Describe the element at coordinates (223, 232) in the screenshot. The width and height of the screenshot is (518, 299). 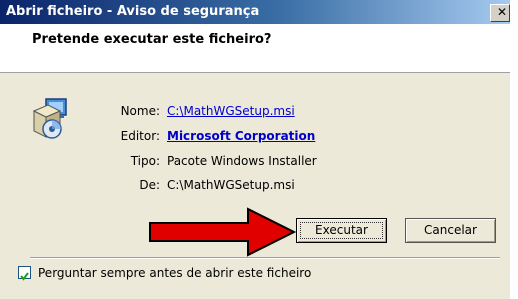
I see `red-arrow-icon` at that location.